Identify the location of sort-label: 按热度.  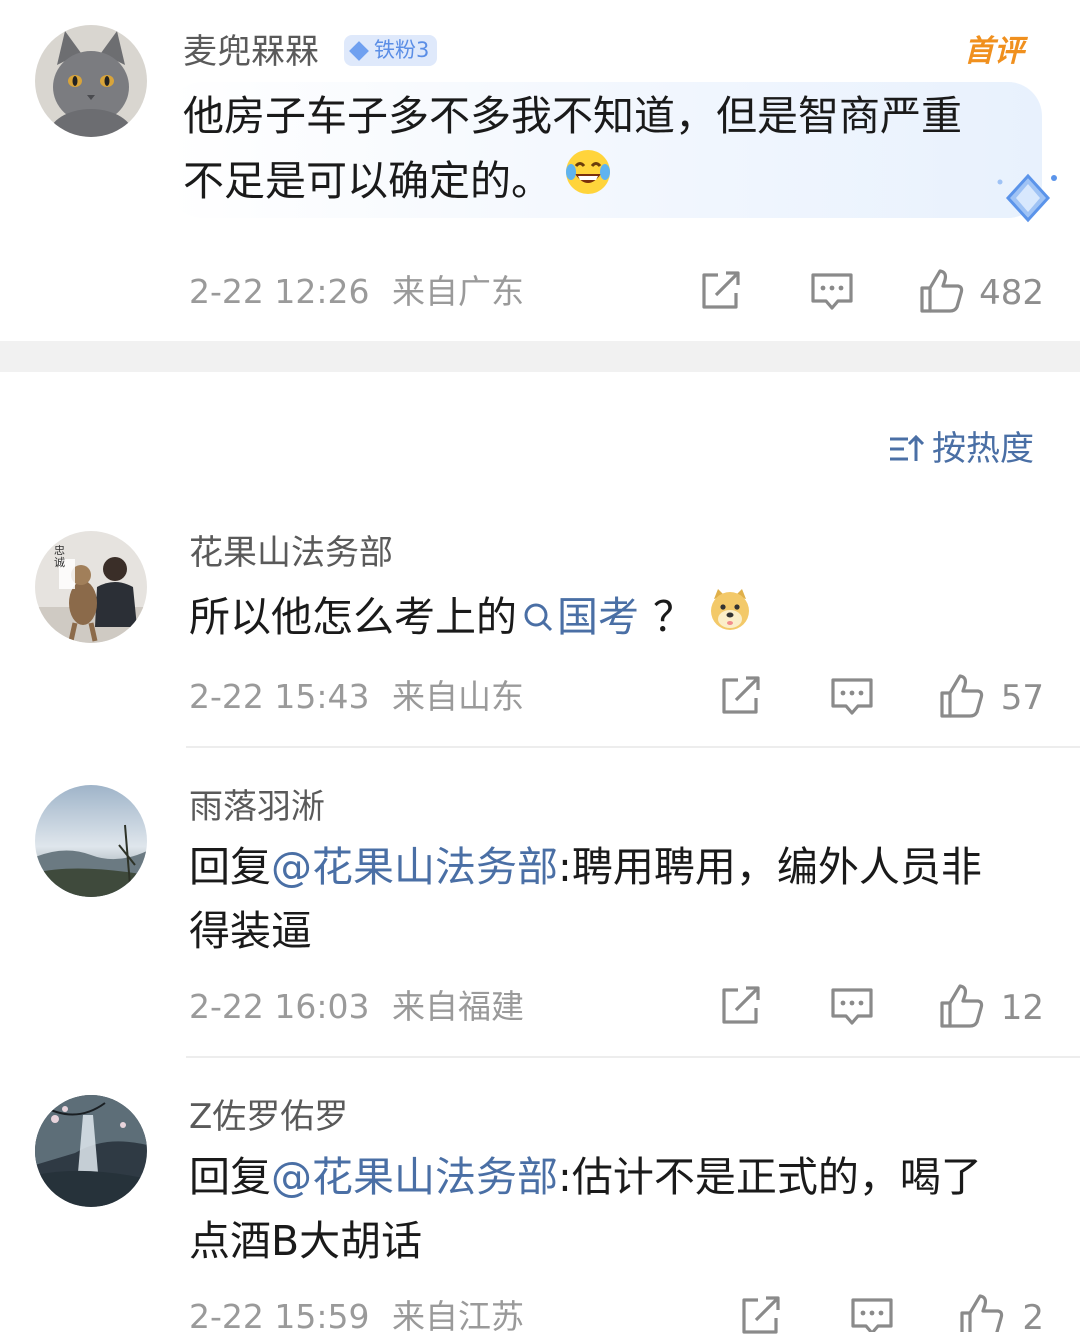
(983, 449).